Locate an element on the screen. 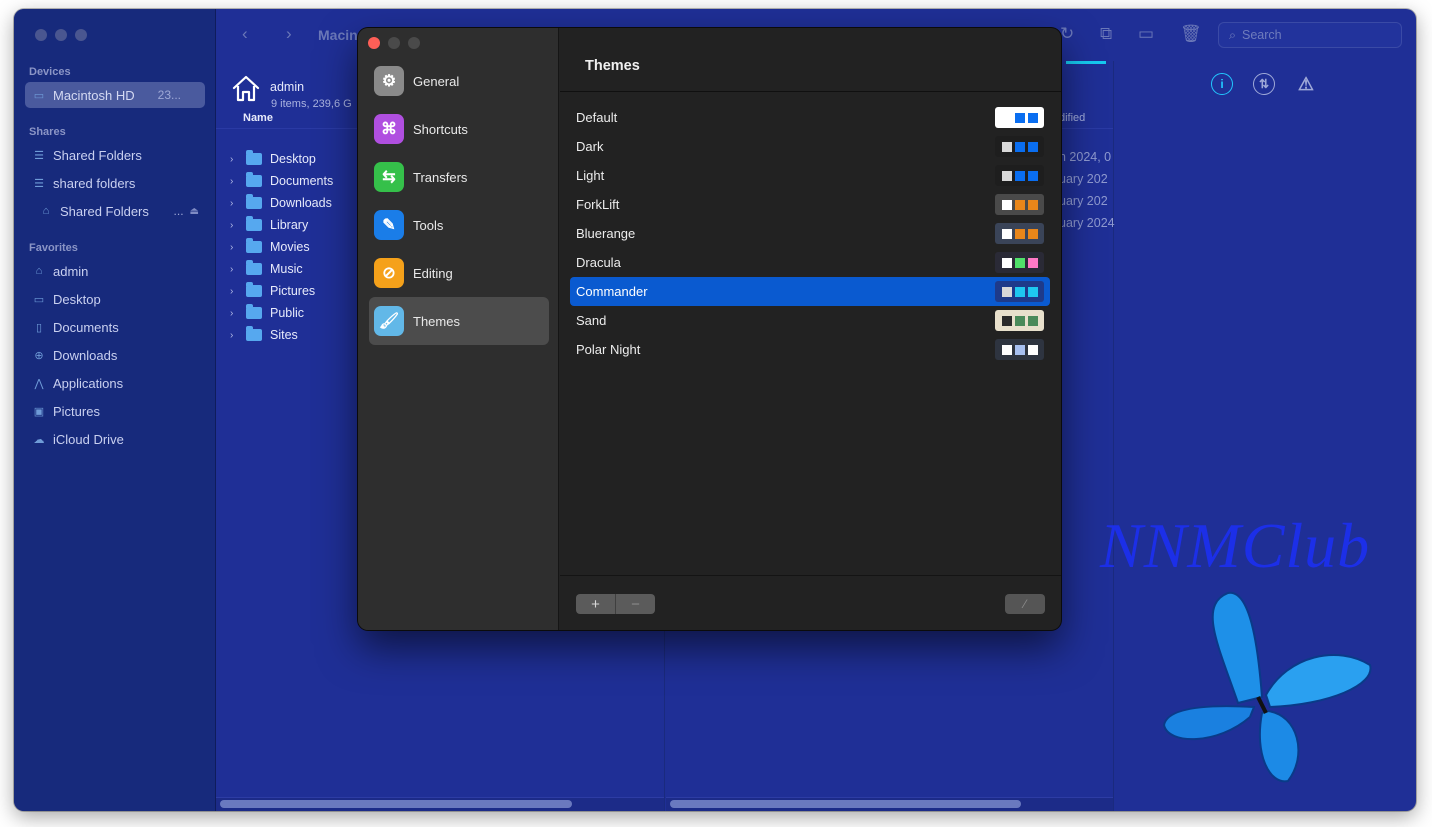 The width and height of the screenshot is (1432, 827). file-row: › Public is located at coordinates (267, 313).